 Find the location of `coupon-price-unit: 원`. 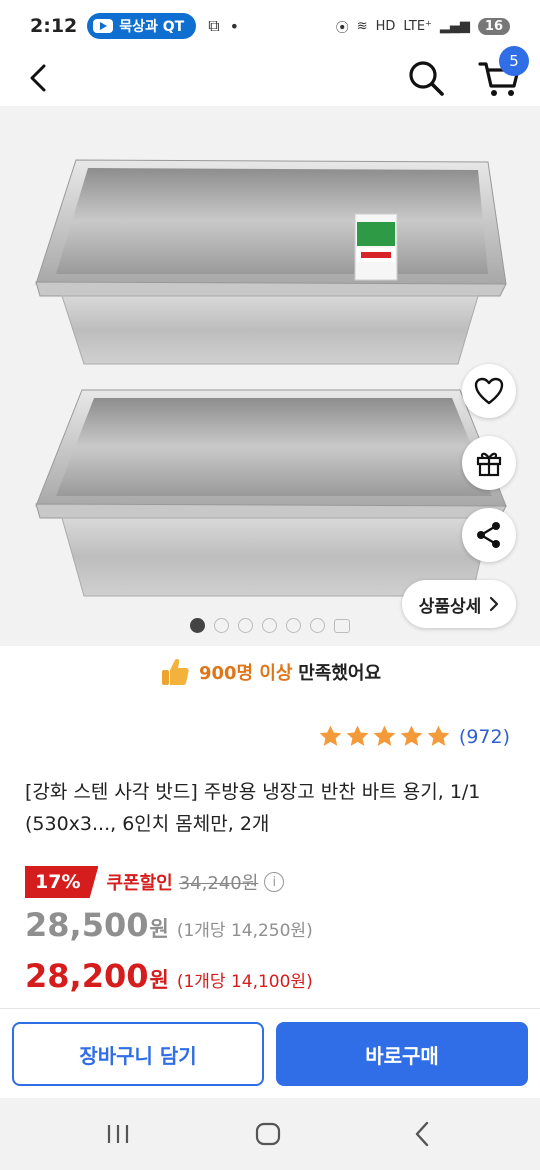

coupon-price-unit: 원 is located at coordinates (159, 980).